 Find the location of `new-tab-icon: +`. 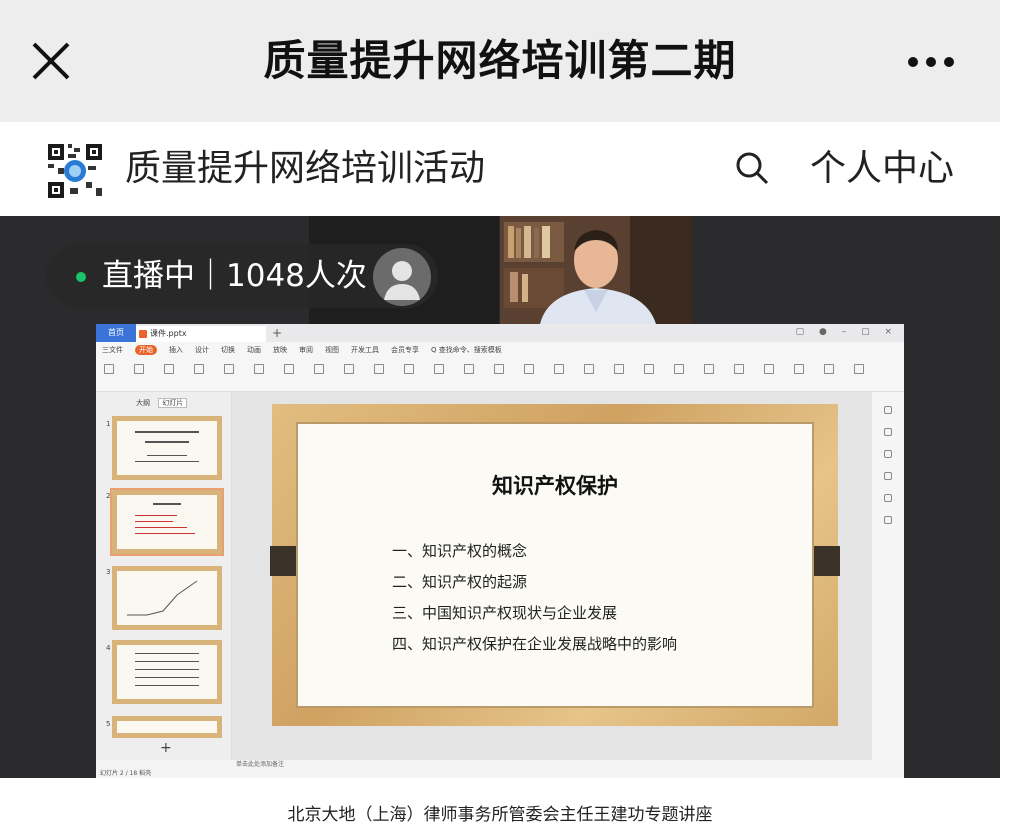

new-tab-icon: + is located at coordinates (277, 333).